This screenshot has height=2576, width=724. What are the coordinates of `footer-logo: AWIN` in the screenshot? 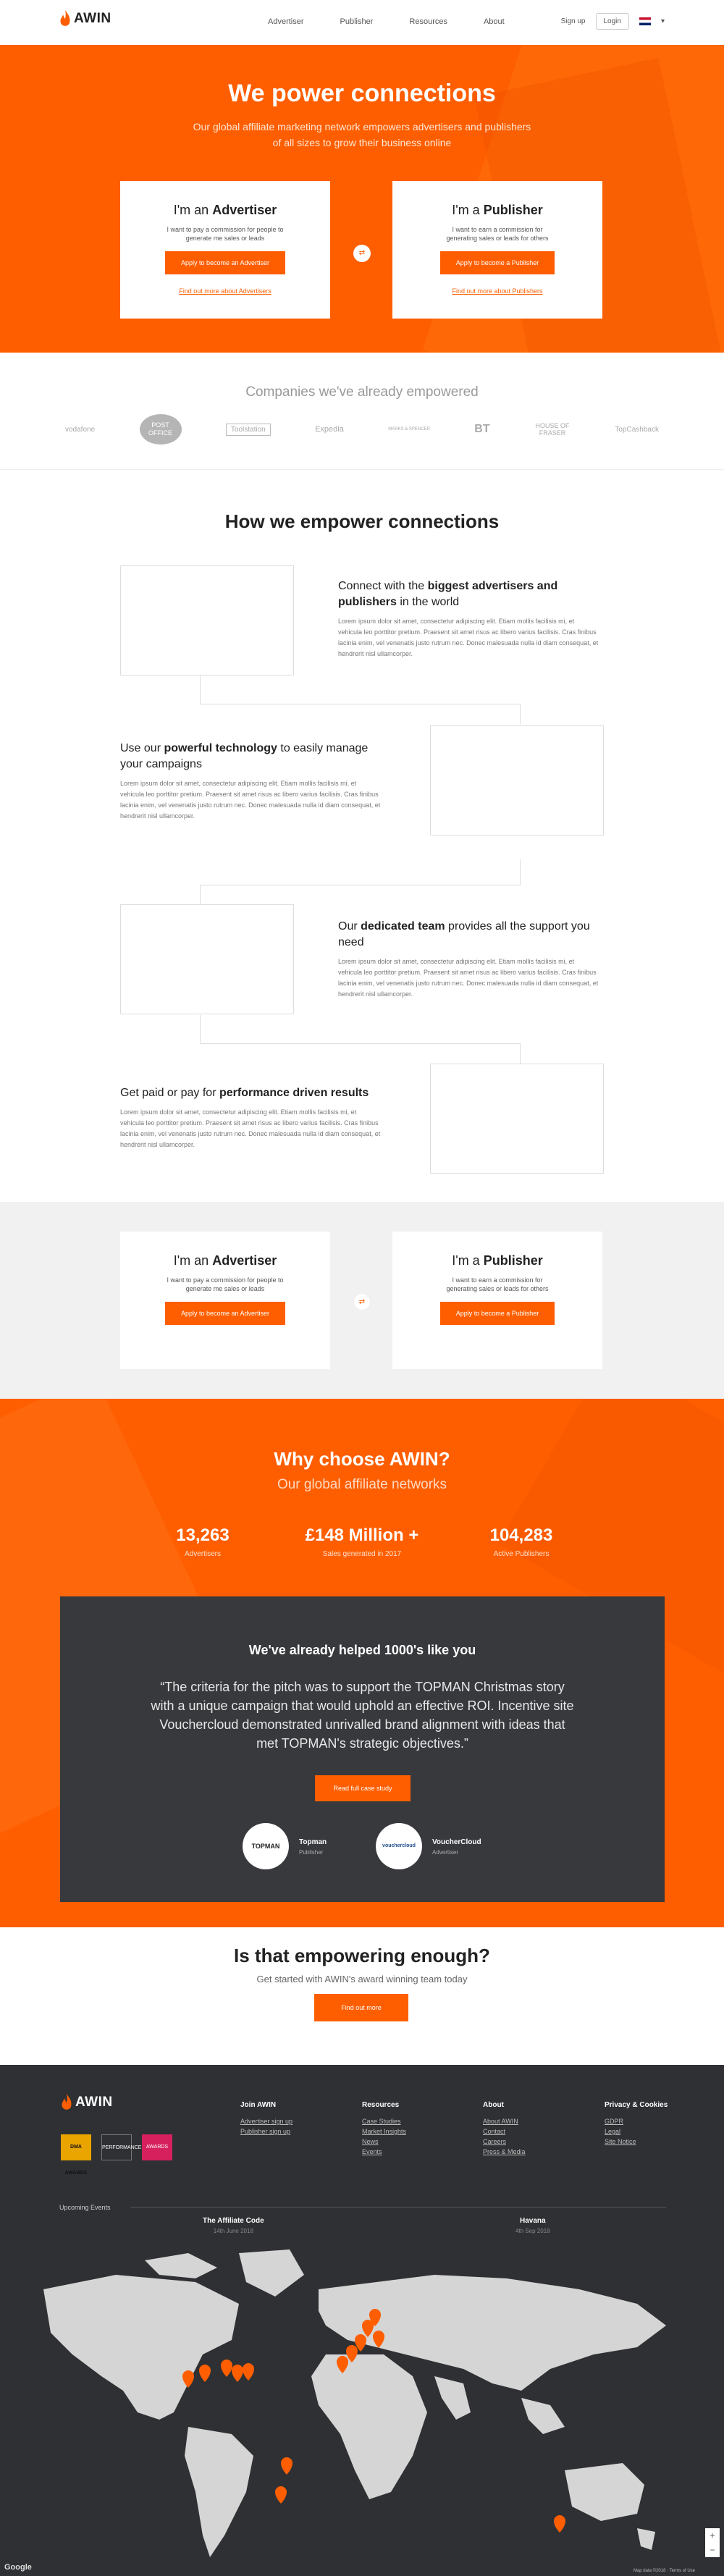 It's located at (87, 2102).